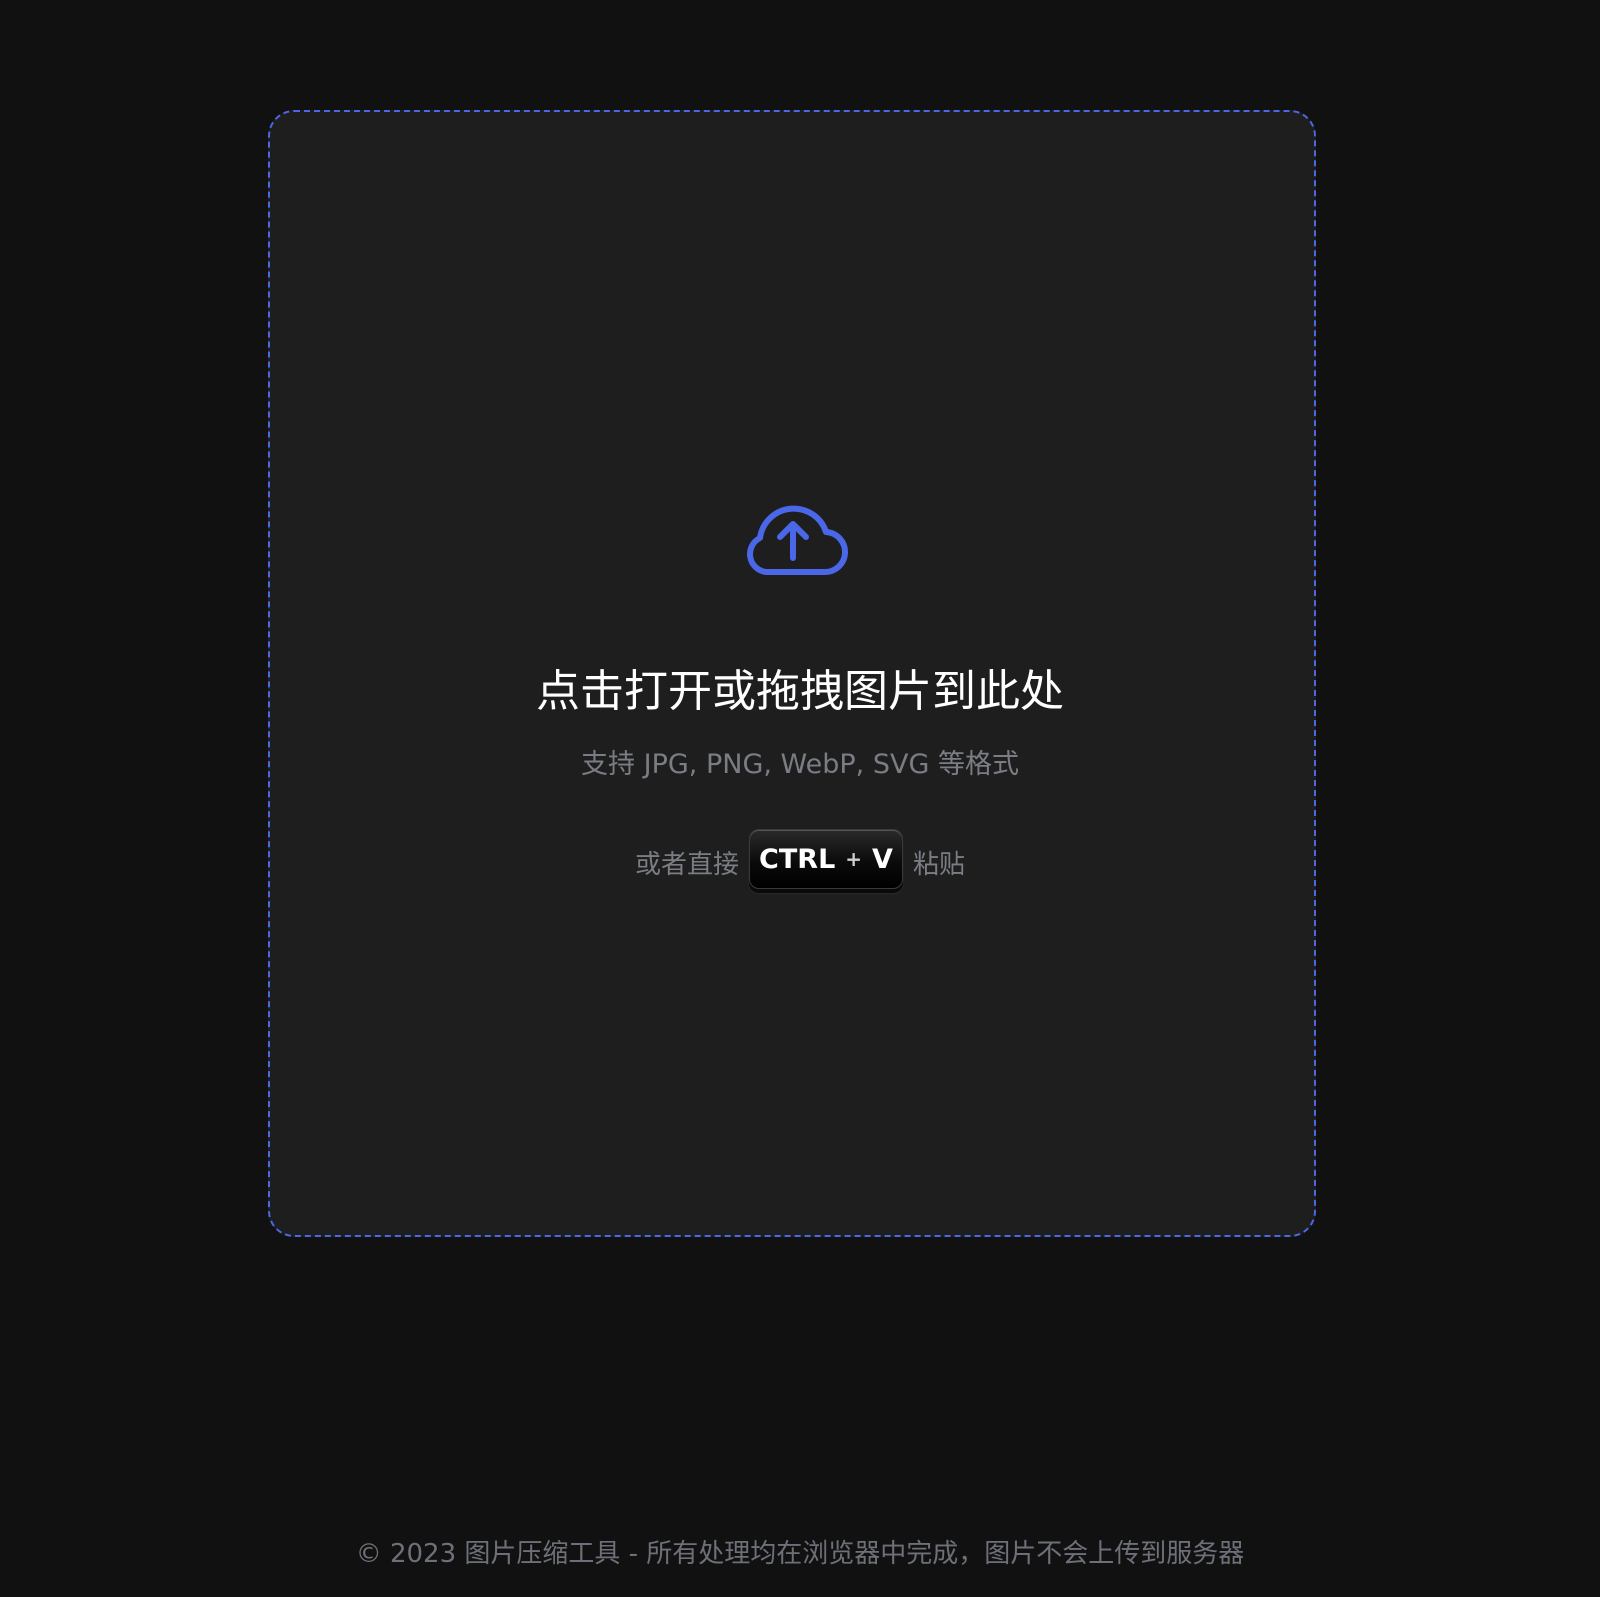  I want to click on supported-formats-text: 支持 JPG, PNG, WebP, SVG 等格式, so click(800, 764).